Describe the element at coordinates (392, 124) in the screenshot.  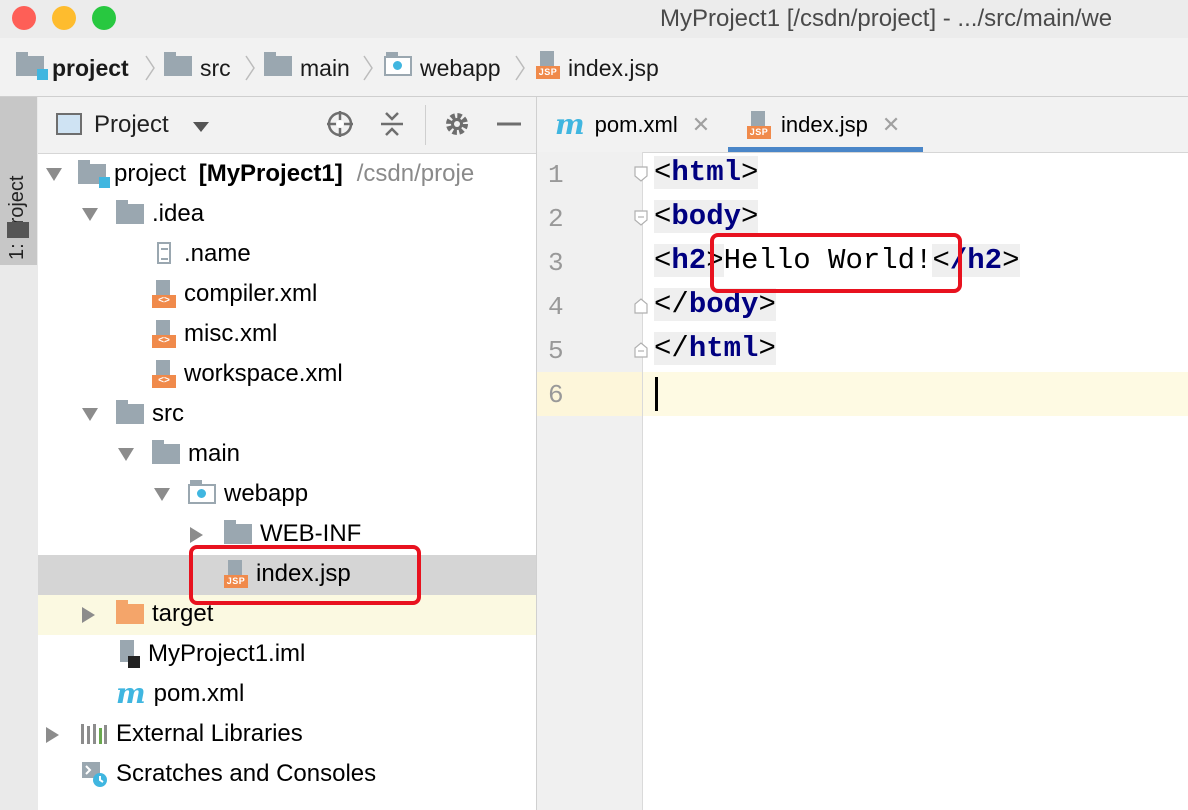
I see `collapse-all-icon` at that location.